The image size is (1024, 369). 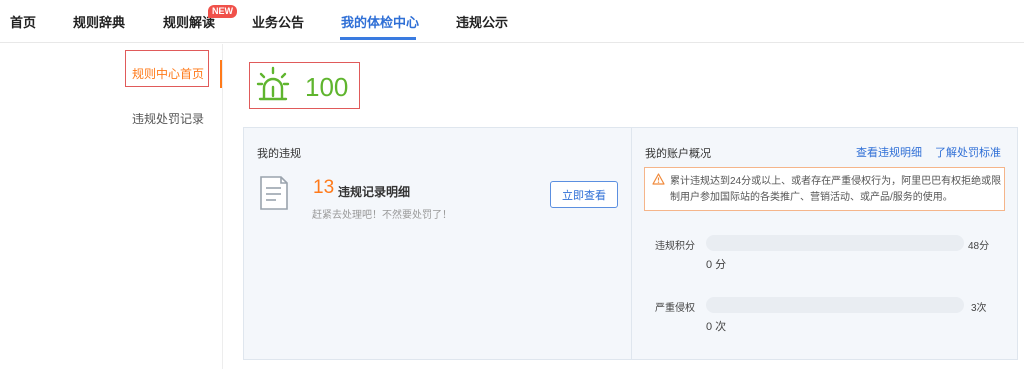 I want to click on sidebar-item-penalty-records: 违规处罚记录, so click(x=168, y=118).